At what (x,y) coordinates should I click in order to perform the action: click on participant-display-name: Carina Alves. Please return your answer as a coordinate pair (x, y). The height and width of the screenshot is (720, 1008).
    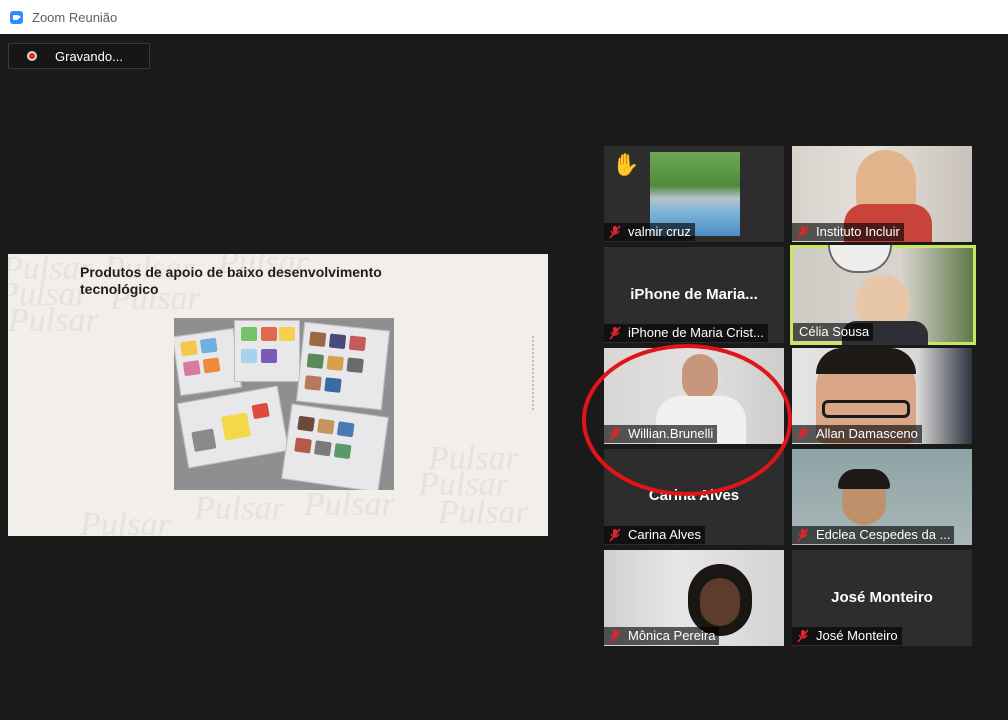
    Looking at the image, I should click on (694, 495).